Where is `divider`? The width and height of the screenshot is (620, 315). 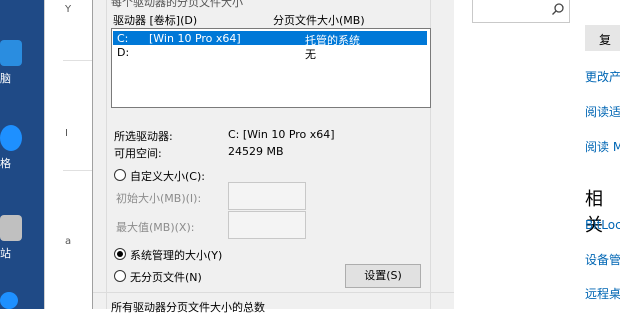 divider is located at coordinates (273, 292).